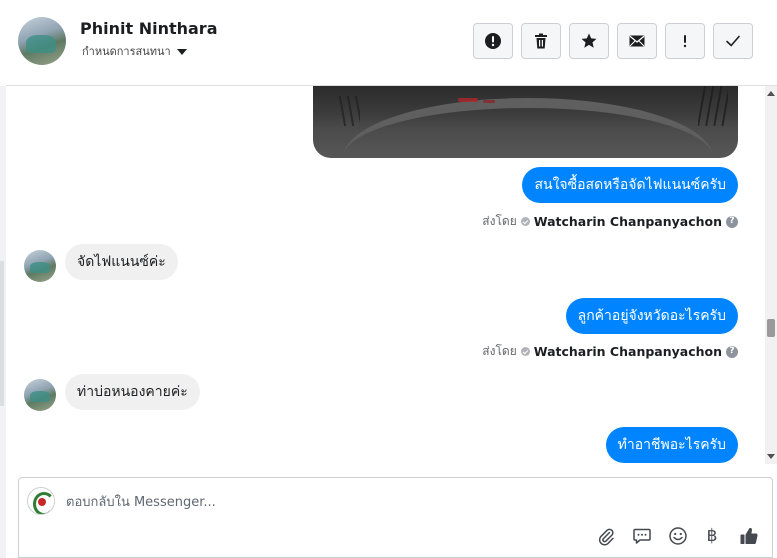 The width and height of the screenshot is (777, 558). I want to click on assign-conversation-dropdown: กำหนดการสนทนา, so click(134, 51).